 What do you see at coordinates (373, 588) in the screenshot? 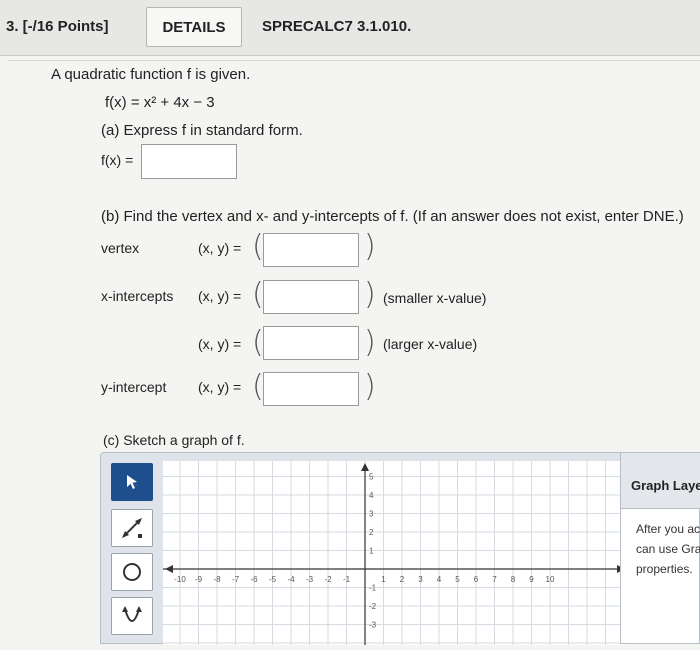
I see `y-tick-label: -1` at bounding box center [373, 588].